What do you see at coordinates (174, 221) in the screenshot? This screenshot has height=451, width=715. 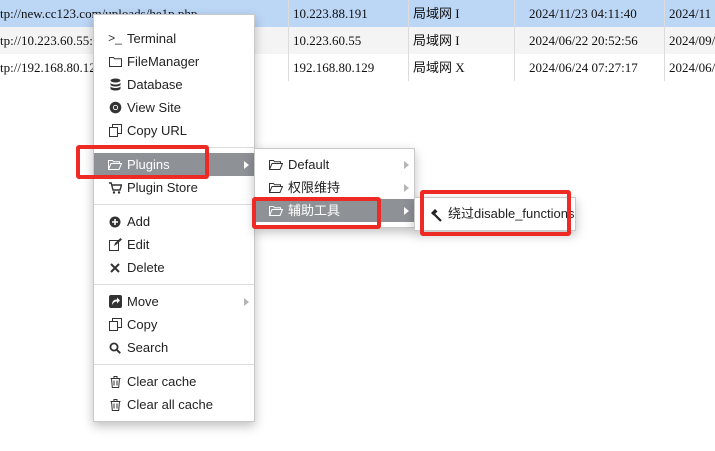 I see `menu-item-add: Add` at bounding box center [174, 221].